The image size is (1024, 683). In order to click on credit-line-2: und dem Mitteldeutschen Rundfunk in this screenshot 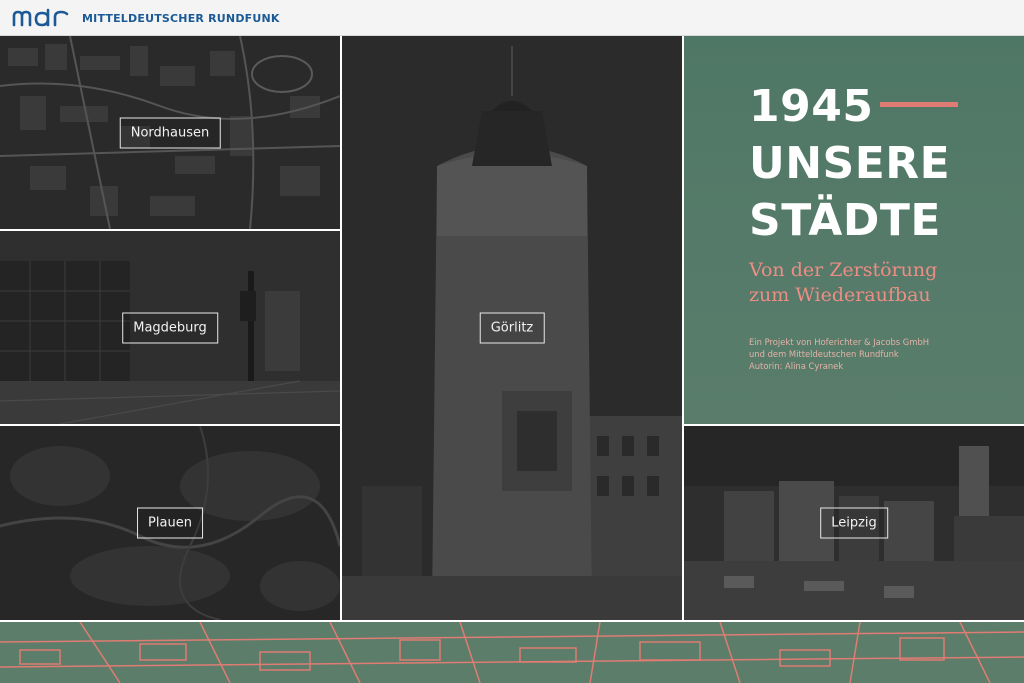, I will do `click(824, 354)`.